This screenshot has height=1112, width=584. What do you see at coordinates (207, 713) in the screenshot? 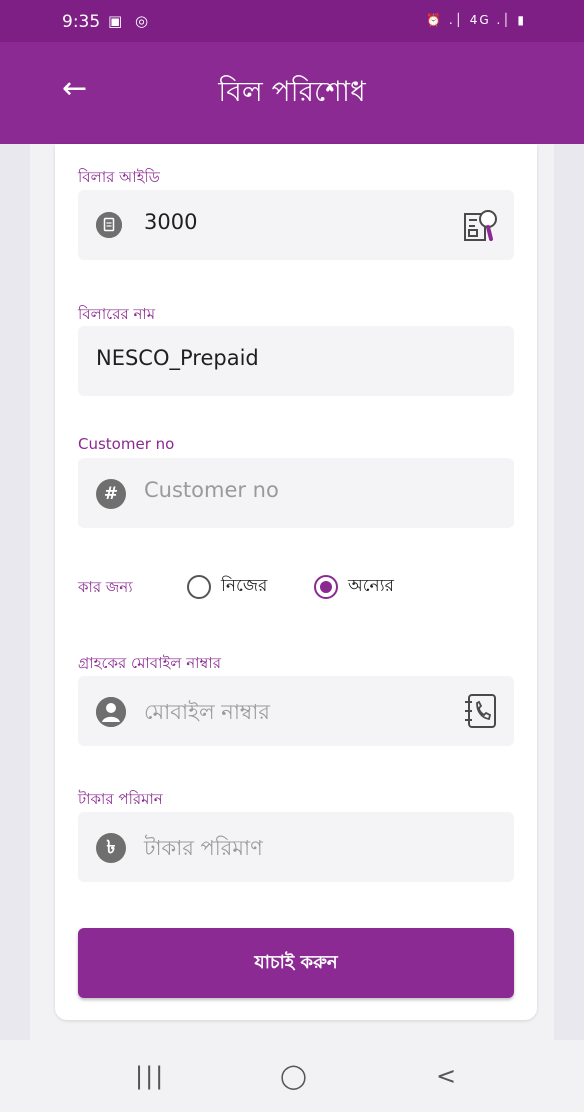
I see `mobile-number-input: মোবাইল নাম্বার` at bounding box center [207, 713].